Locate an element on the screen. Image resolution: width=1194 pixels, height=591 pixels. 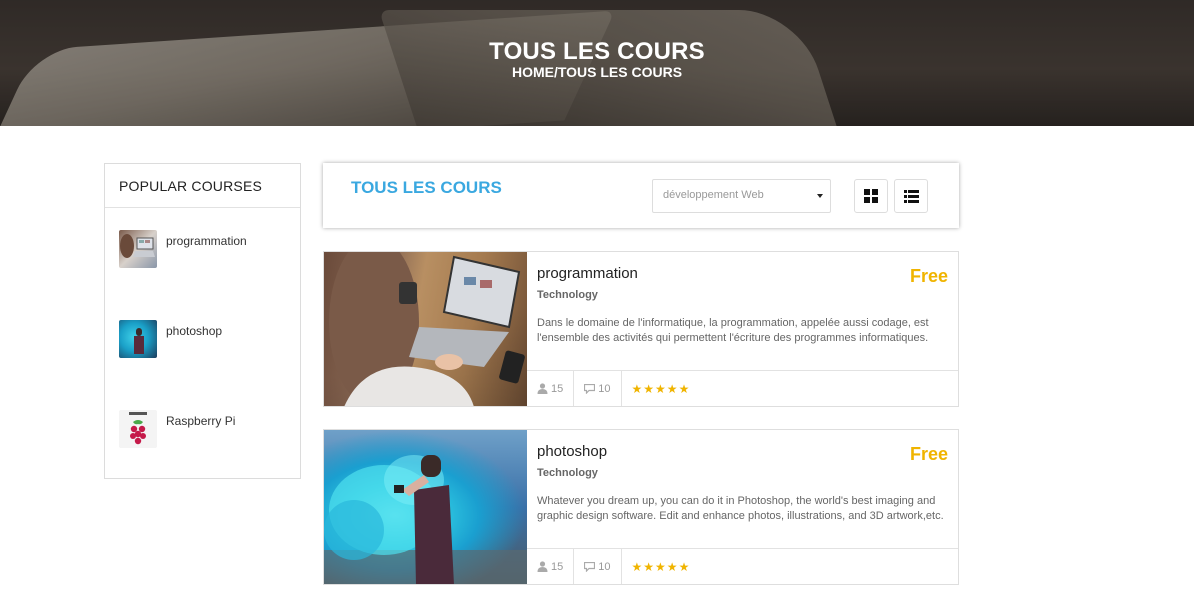
popular-courses-heading: POPULAR COURSES is located at coordinates (202, 186).